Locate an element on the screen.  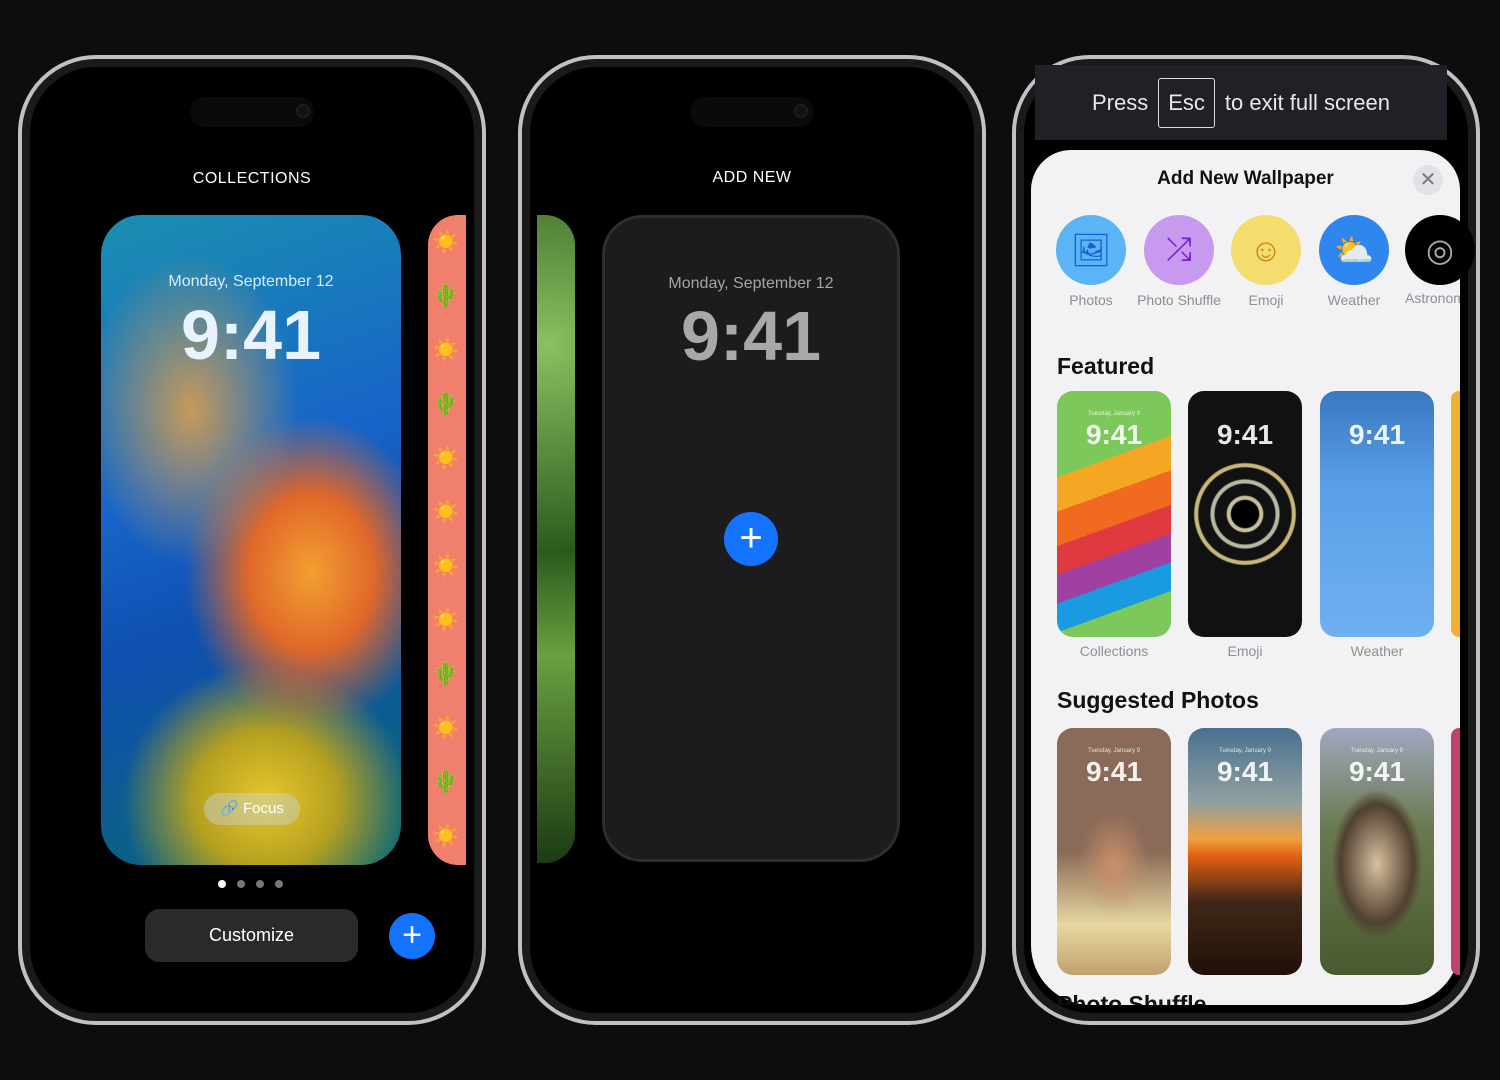
category-label: Emoji is located at coordinates (1266, 300).